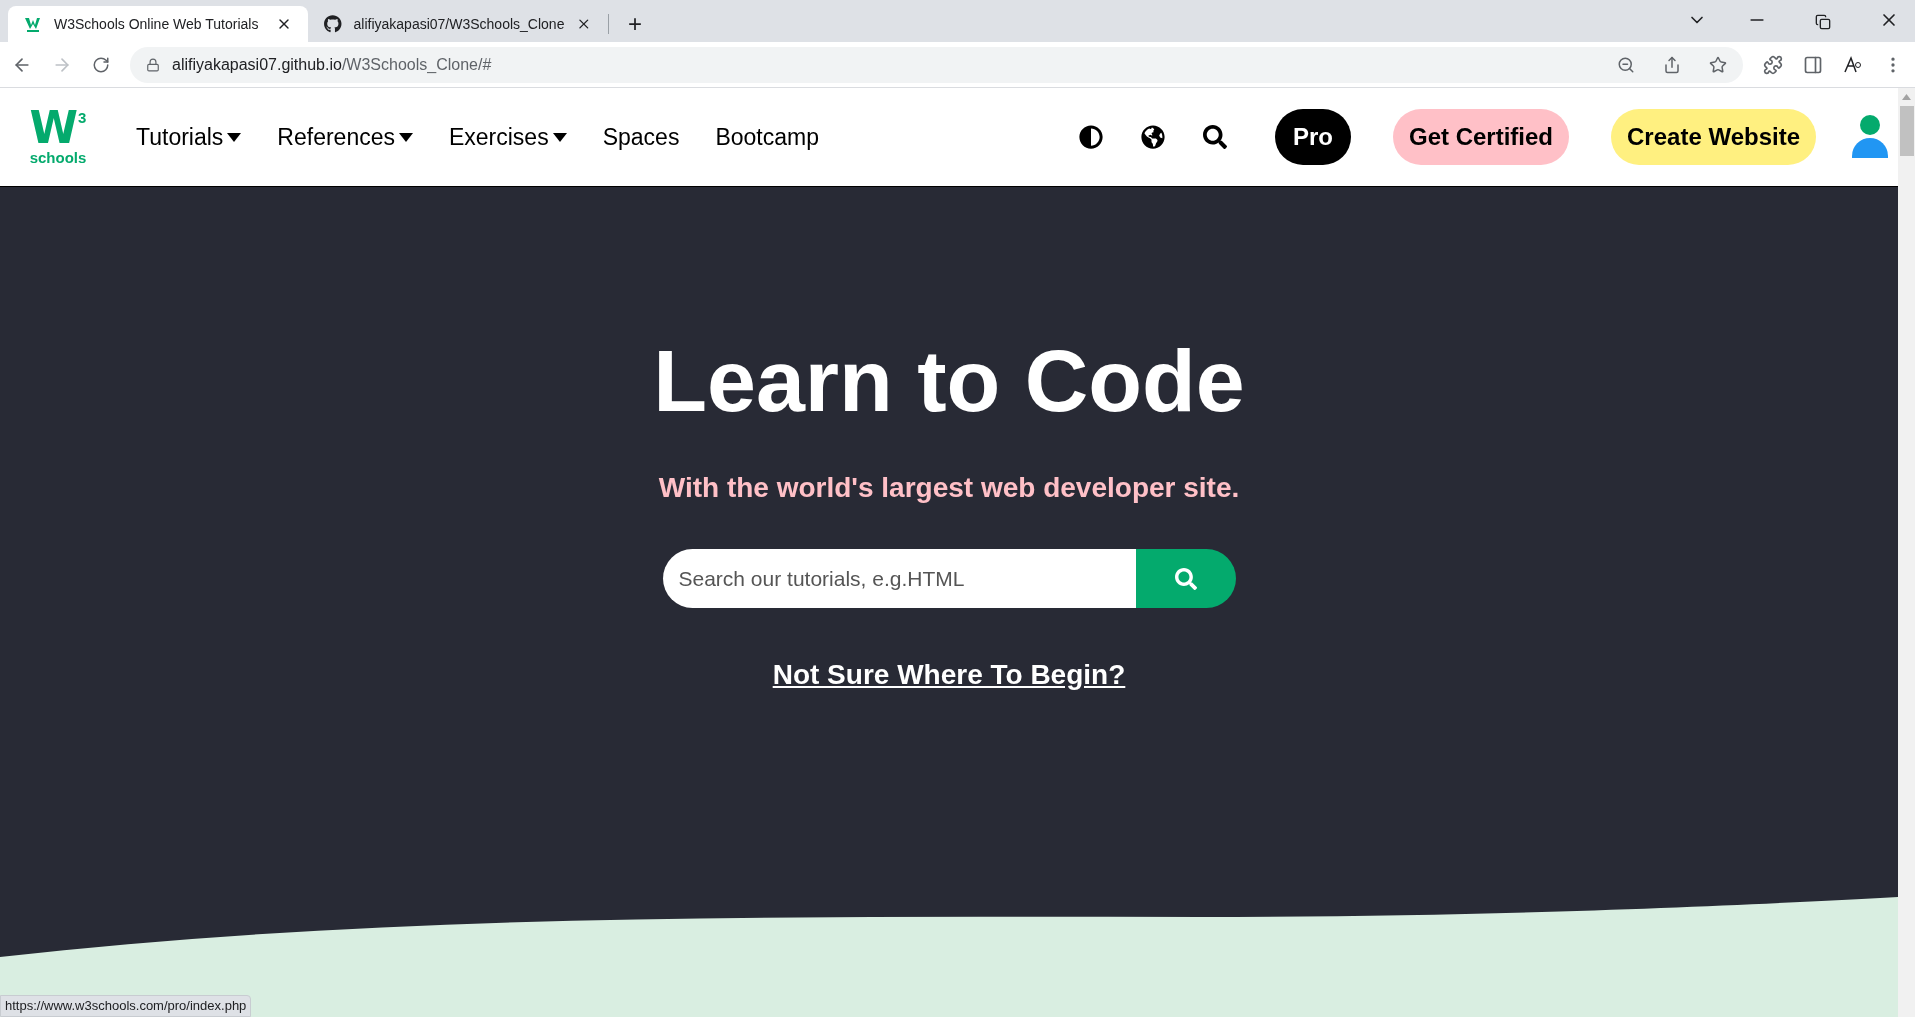 The height and width of the screenshot is (1017, 1915). Describe the element at coordinates (1718, 64) in the screenshot. I see `bookmark-star-icon` at that location.